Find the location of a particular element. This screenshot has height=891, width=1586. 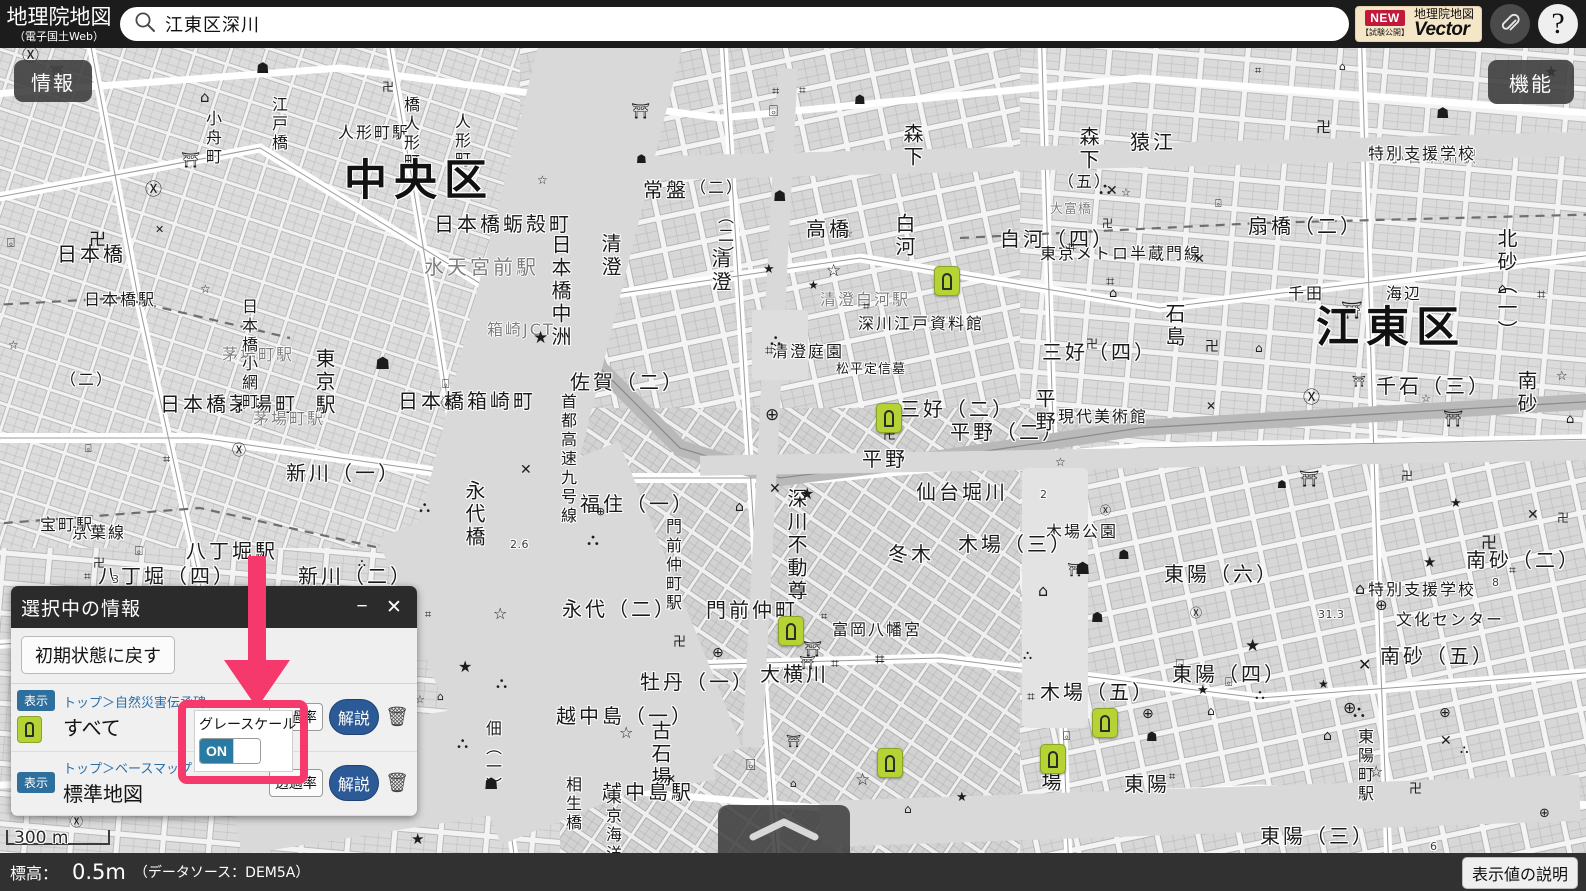

brand-logo: 地理院地図 （電子国土Web） is located at coordinates (59, 24).